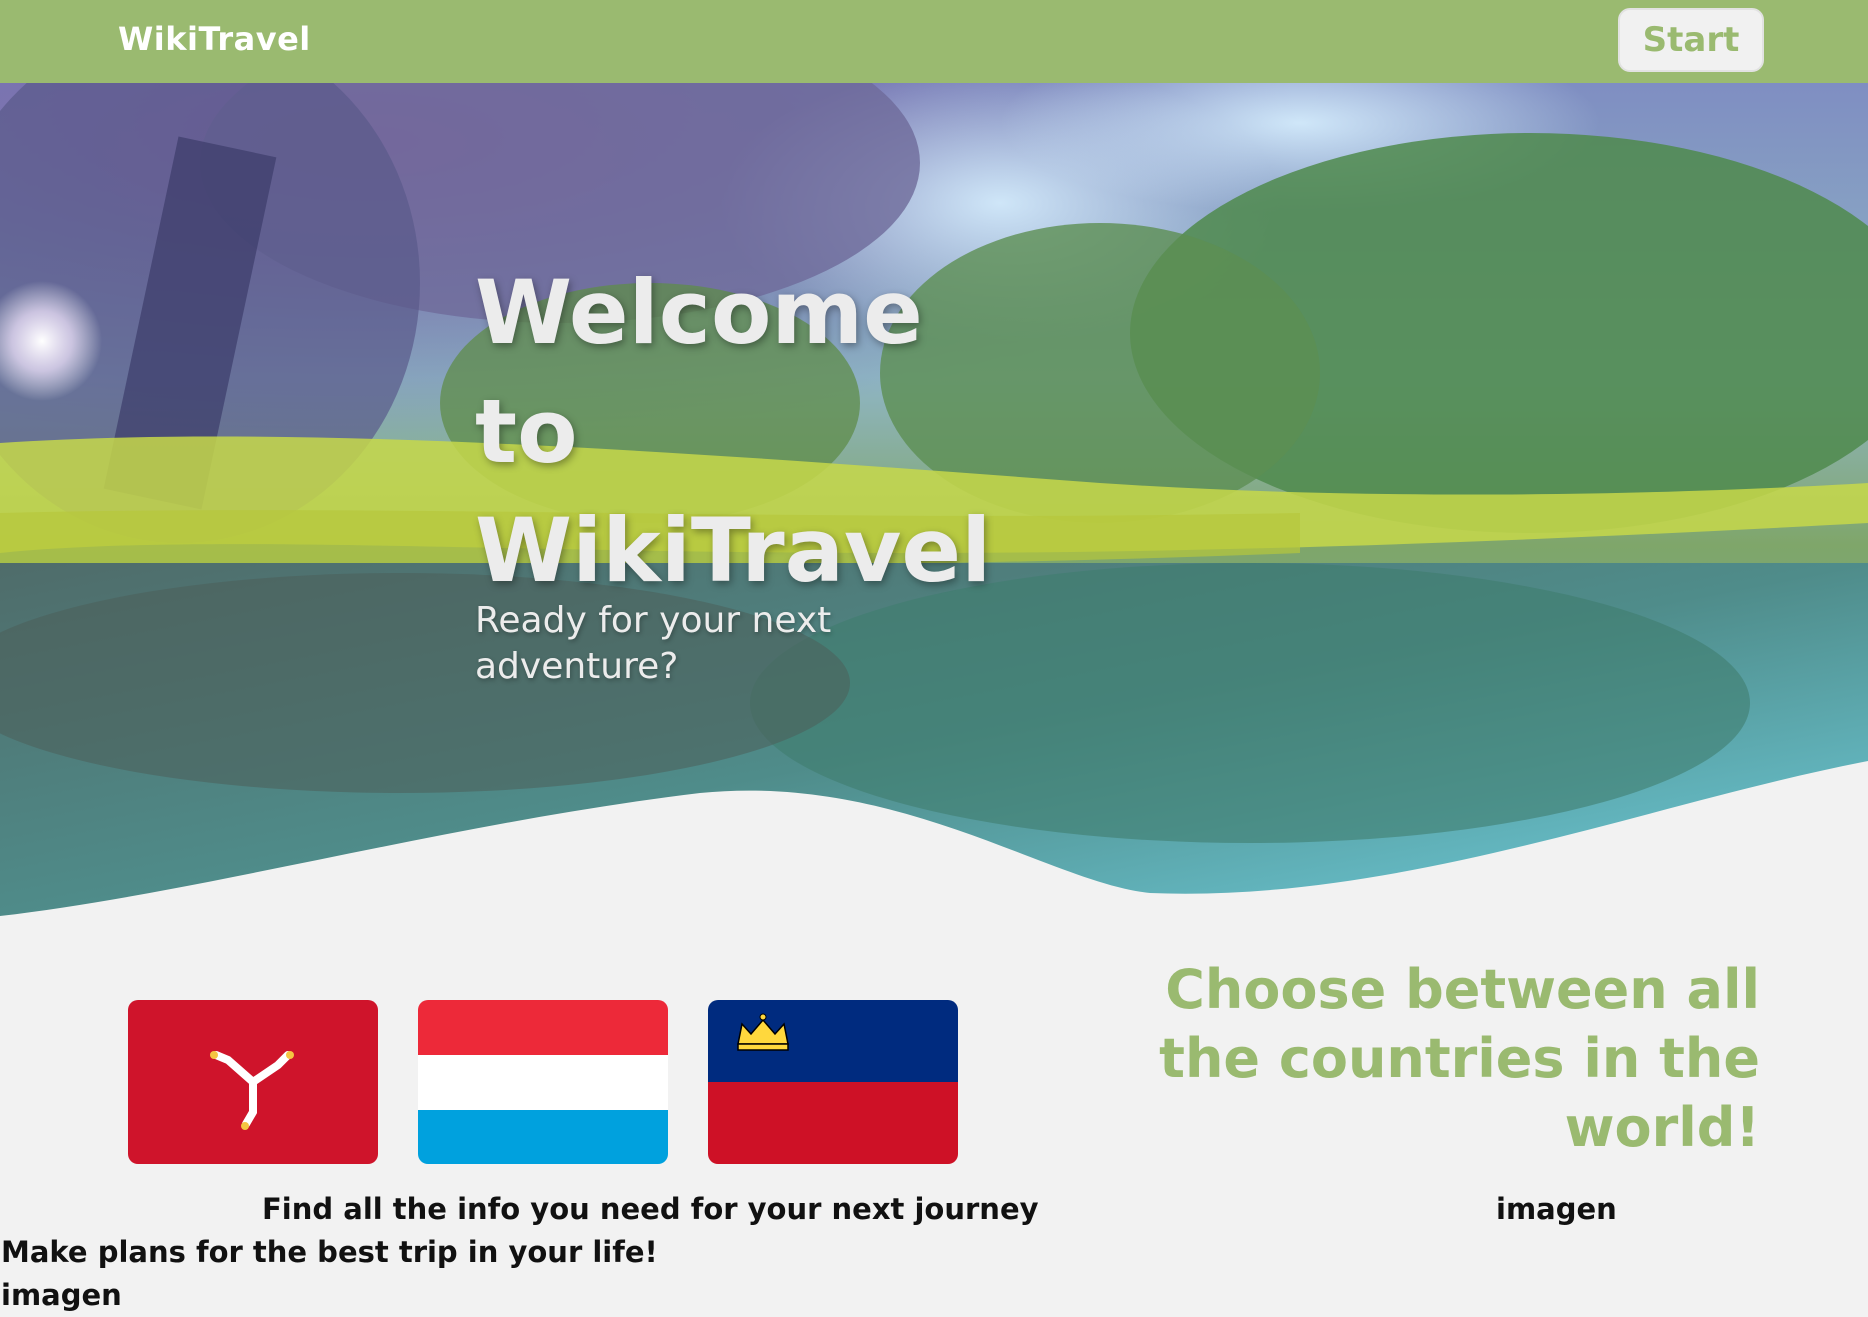 The height and width of the screenshot is (1317, 1868). I want to click on image-placeholder-right: imagen, so click(1556, 1209).